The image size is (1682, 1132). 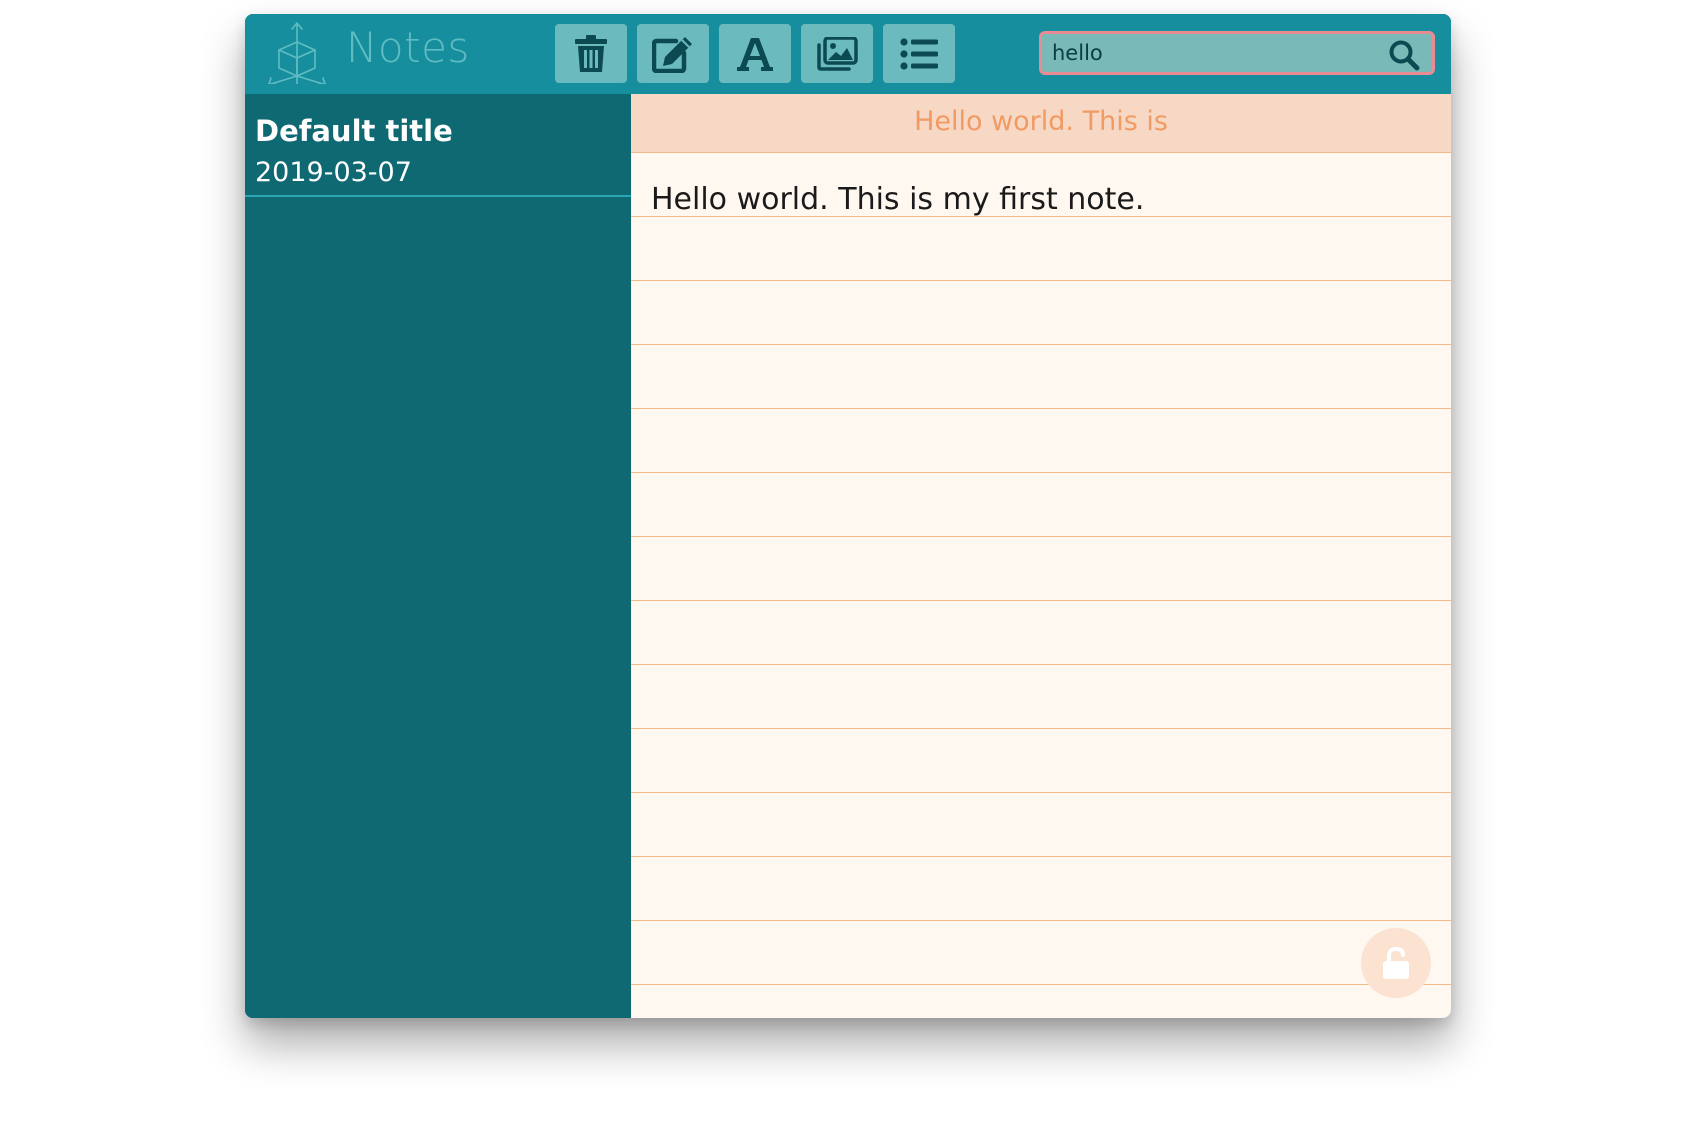 I want to click on note-preview-text: Hello world. This is, so click(x=1041, y=121).